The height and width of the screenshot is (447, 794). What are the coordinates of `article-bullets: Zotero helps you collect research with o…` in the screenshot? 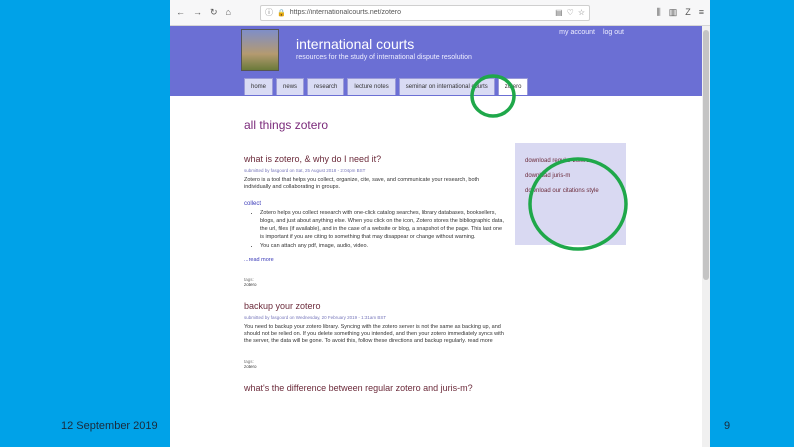 It's located at (382, 229).